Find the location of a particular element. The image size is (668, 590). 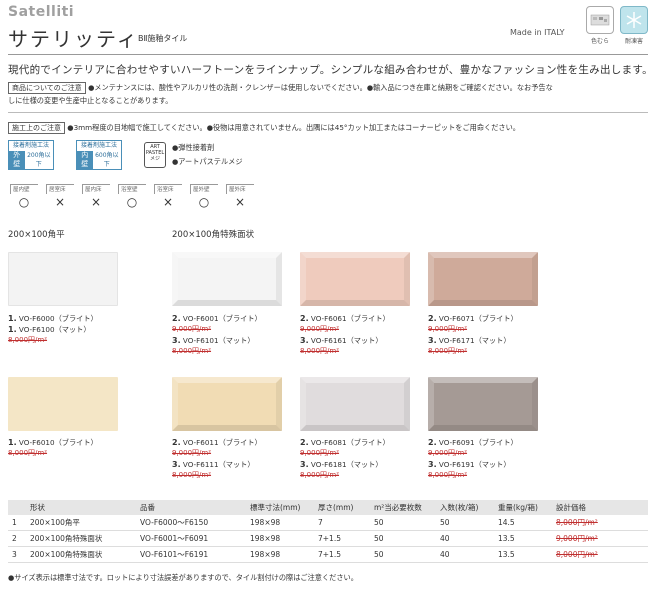

method-top: 接着剤施工法 is located at coordinates (30, 145).